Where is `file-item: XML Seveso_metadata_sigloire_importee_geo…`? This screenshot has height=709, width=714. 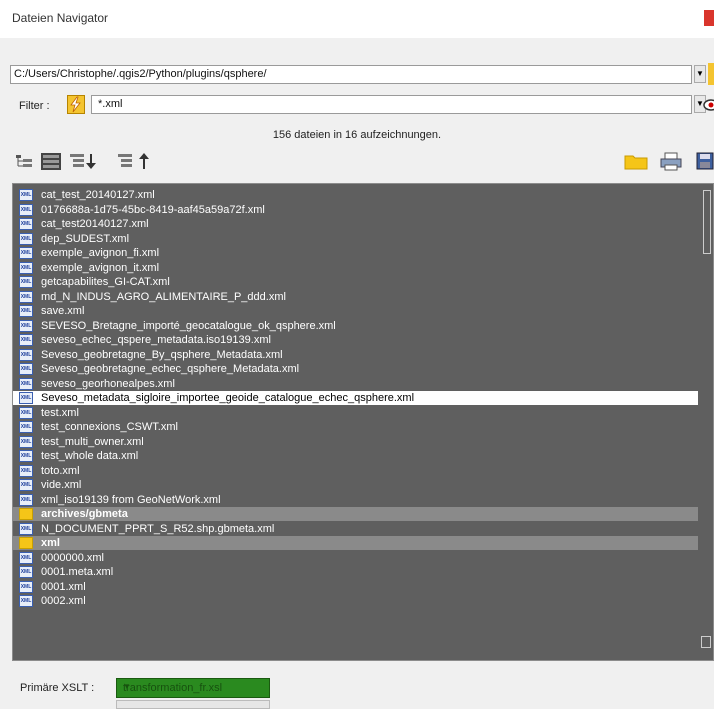 file-item: XML Seveso_metadata_sigloire_importee_geo… is located at coordinates (355, 398).